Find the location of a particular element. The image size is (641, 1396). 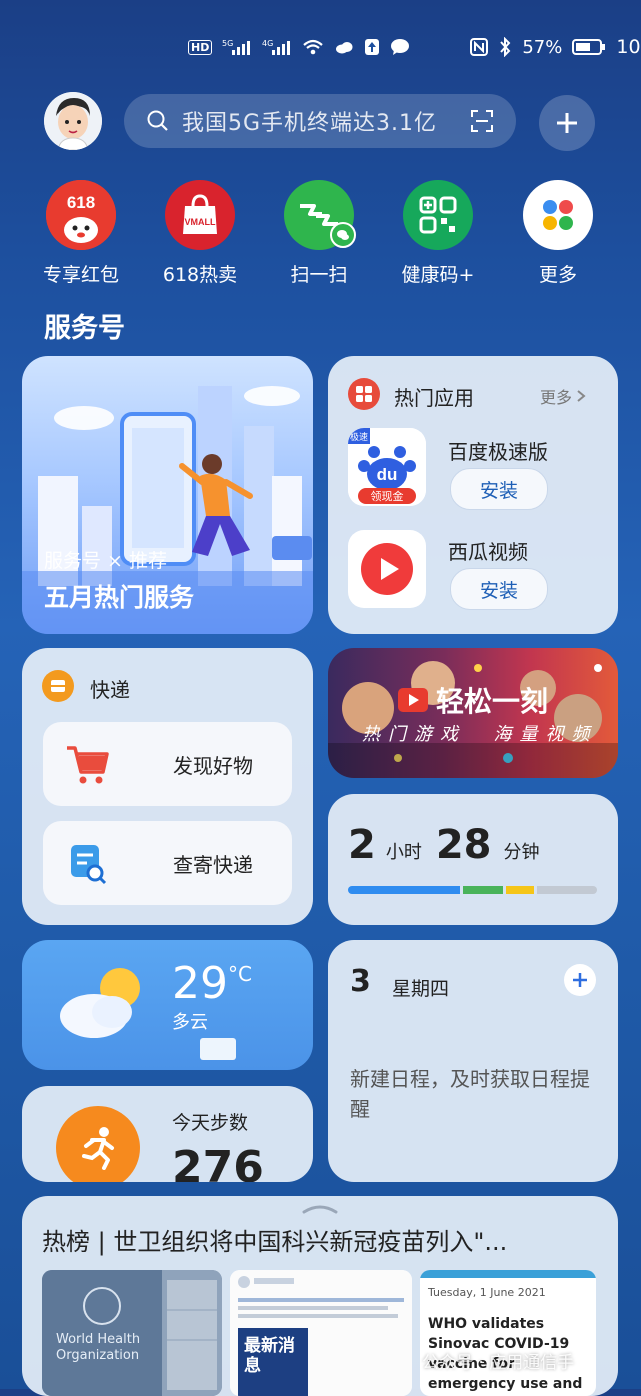

usage-bar is located at coordinates (472, 890).